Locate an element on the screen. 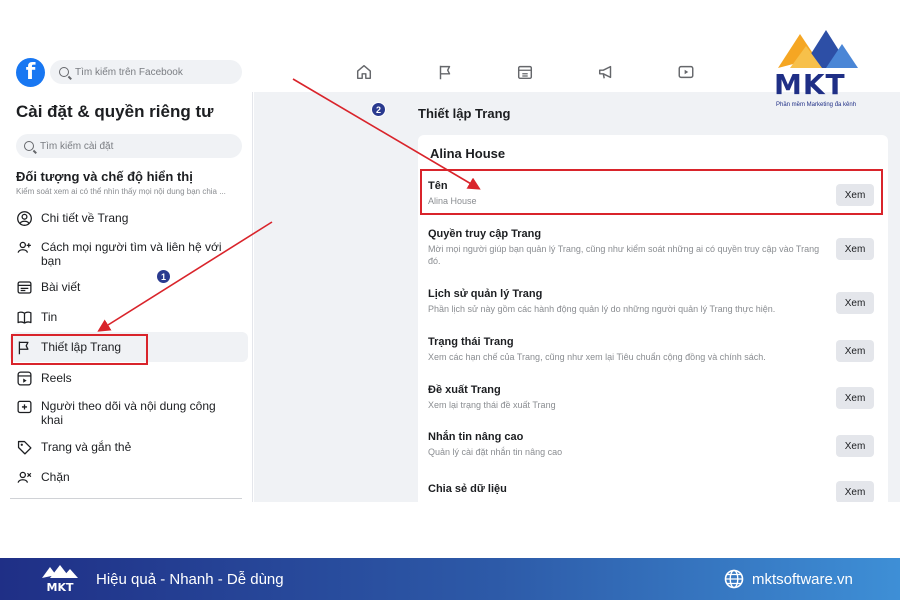 The height and width of the screenshot is (600, 900). row-title: Chia sẻ dữ liệu is located at coordinates (467, 489).